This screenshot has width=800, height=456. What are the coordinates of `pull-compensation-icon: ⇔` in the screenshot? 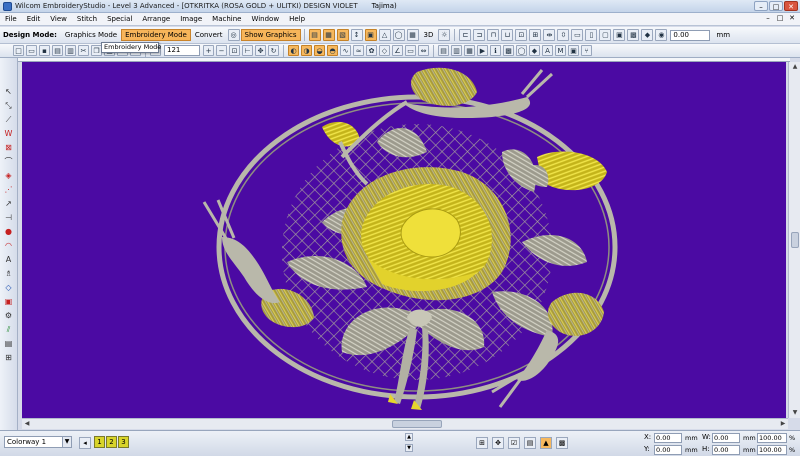 It's located at (423, 50).